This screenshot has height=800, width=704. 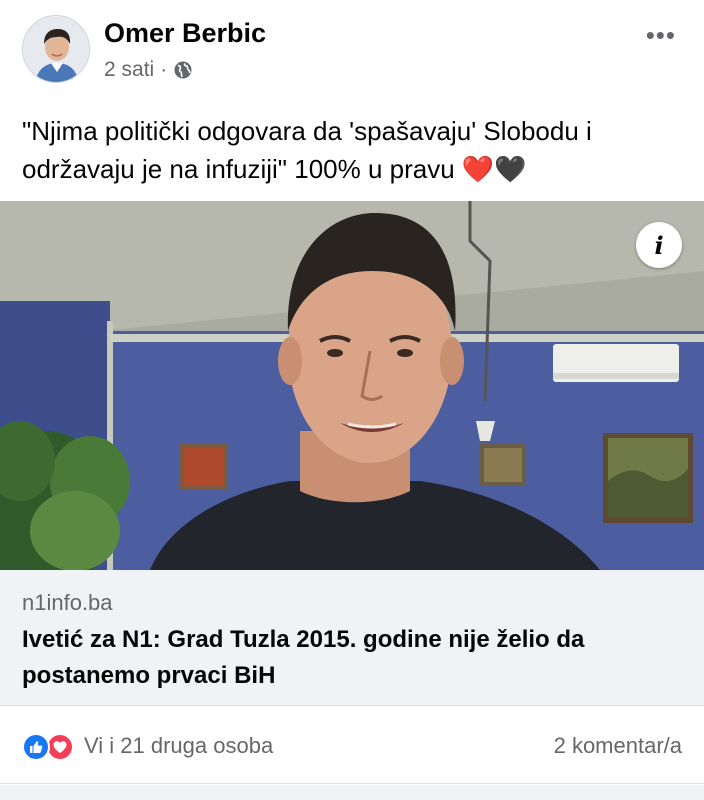 What do you see at coordinates (352, 745) in the screenshot?
I see `reactions-bar: Vi i 21 druga osoba 2 komentar/a` at bounding box center [352, 745].